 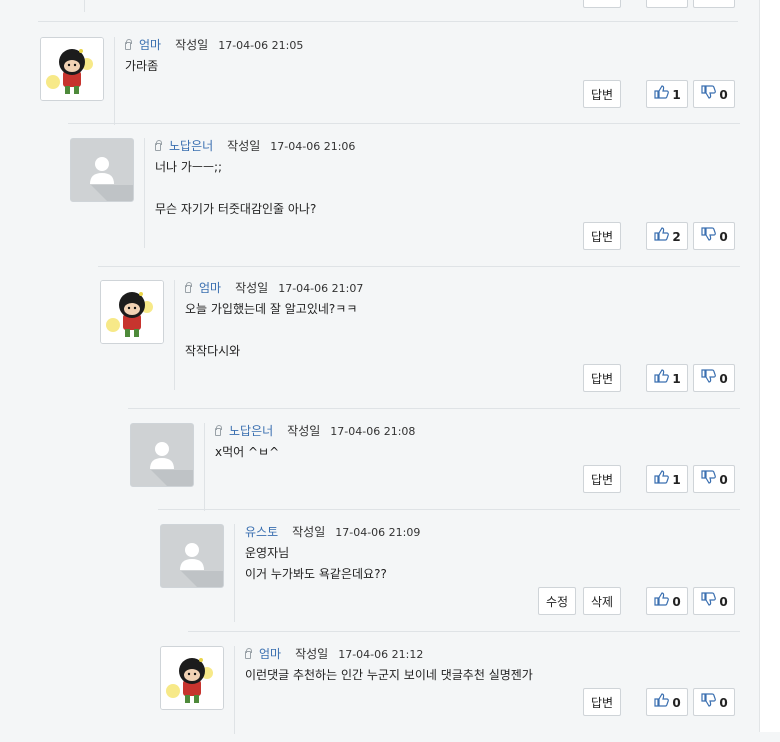 I want to click on like-button, so click(x=667, y=4).